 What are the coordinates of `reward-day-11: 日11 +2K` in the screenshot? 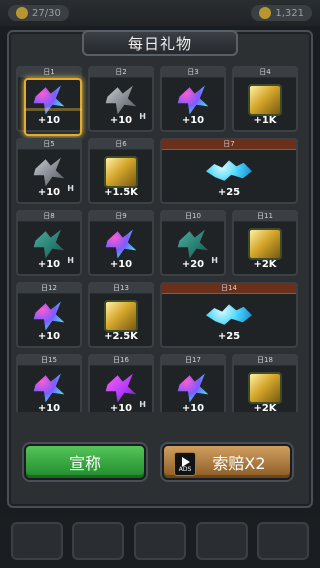 It's located at (265, 243).